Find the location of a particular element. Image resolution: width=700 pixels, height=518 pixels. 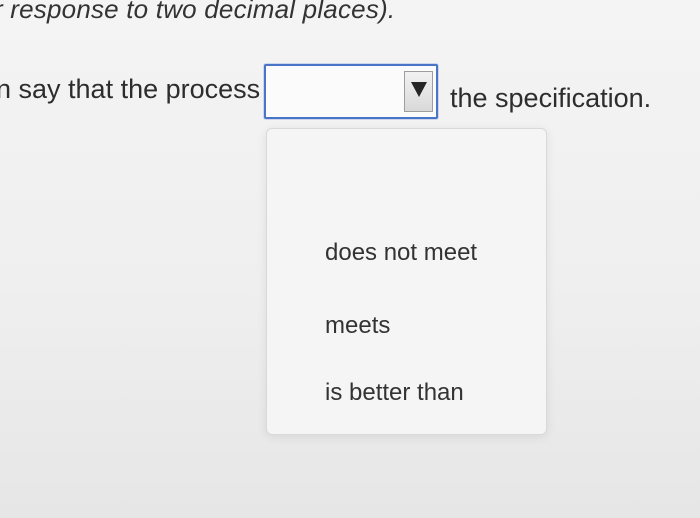

chevron-down-icon is located at coordinates (418, 91).